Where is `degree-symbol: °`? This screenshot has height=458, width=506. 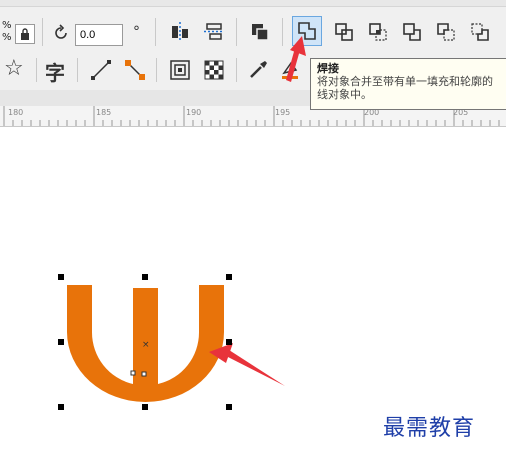
degree-symbol: ° is located at coordinates (136, 32).